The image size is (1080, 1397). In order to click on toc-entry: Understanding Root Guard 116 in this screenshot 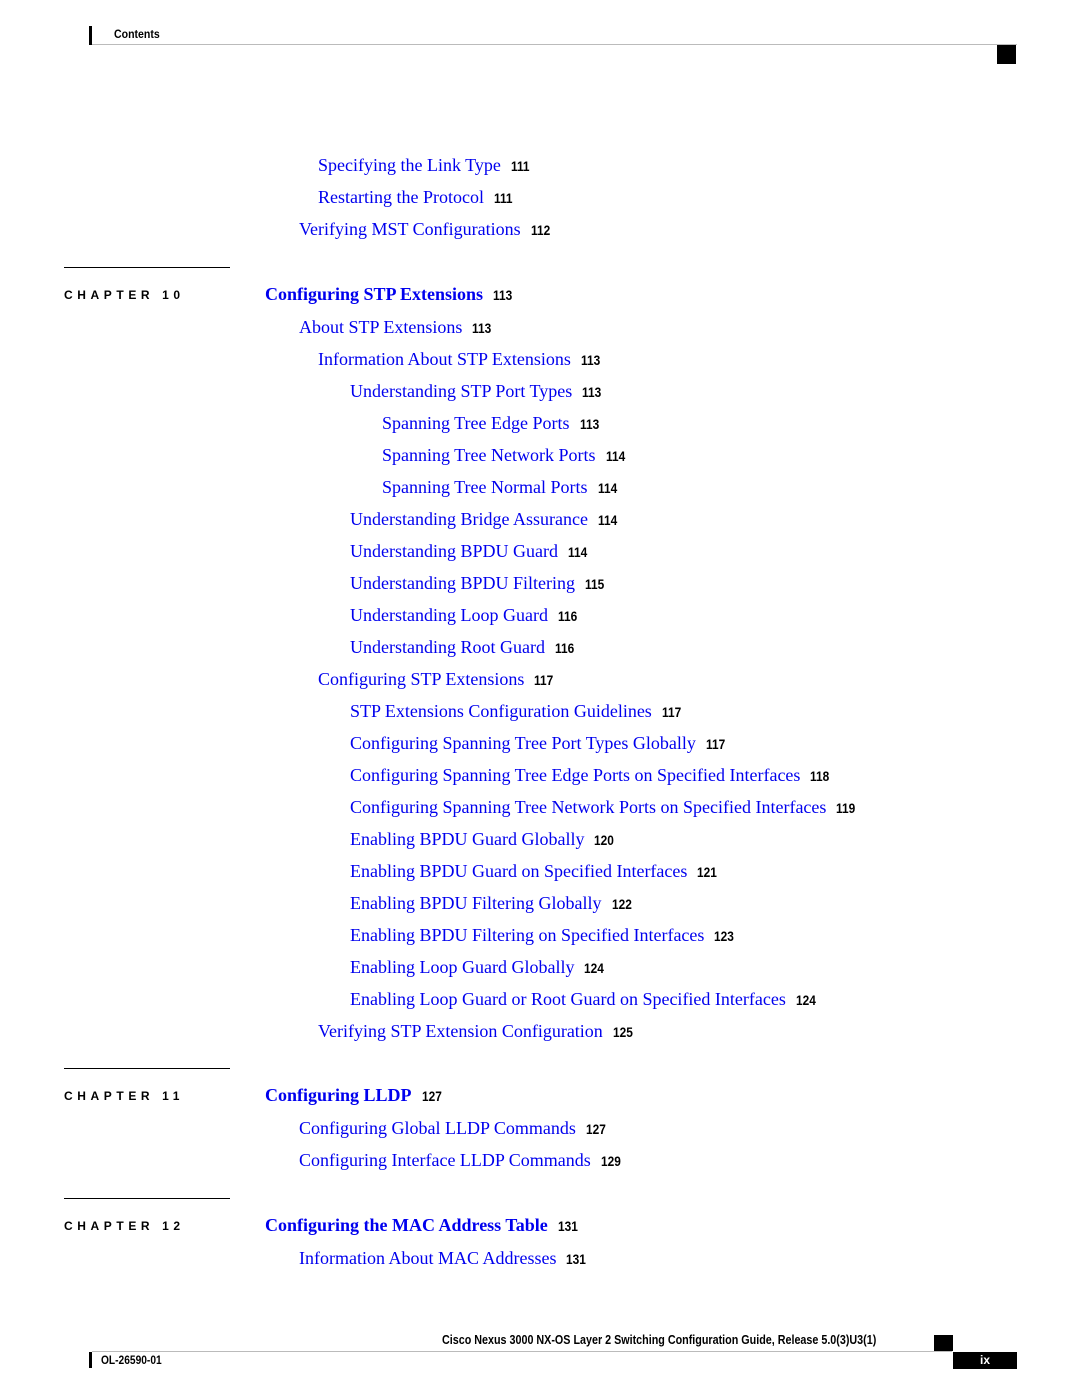, I will do `click(464, 647)`.